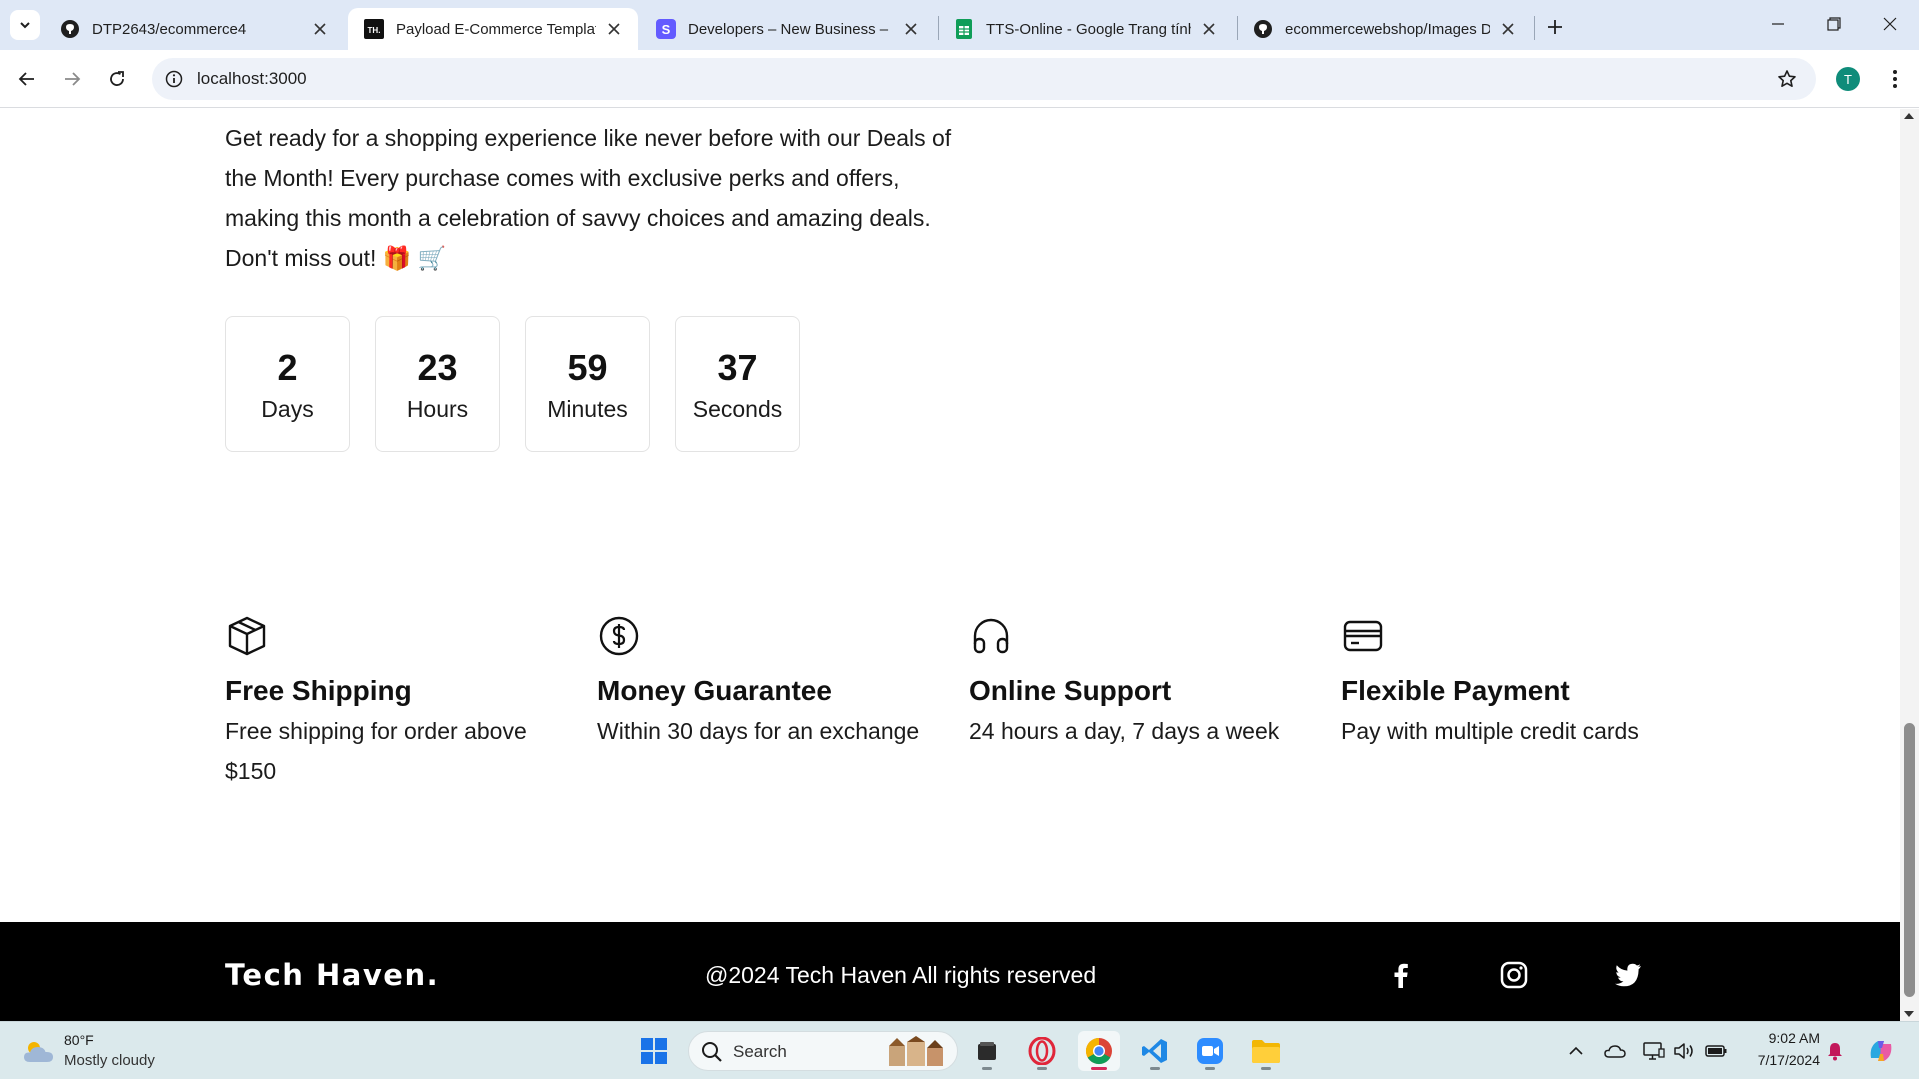 The height and width of the screenshot is (1079, 1919). I want to click on battery-icon, so click(1716, 1051).